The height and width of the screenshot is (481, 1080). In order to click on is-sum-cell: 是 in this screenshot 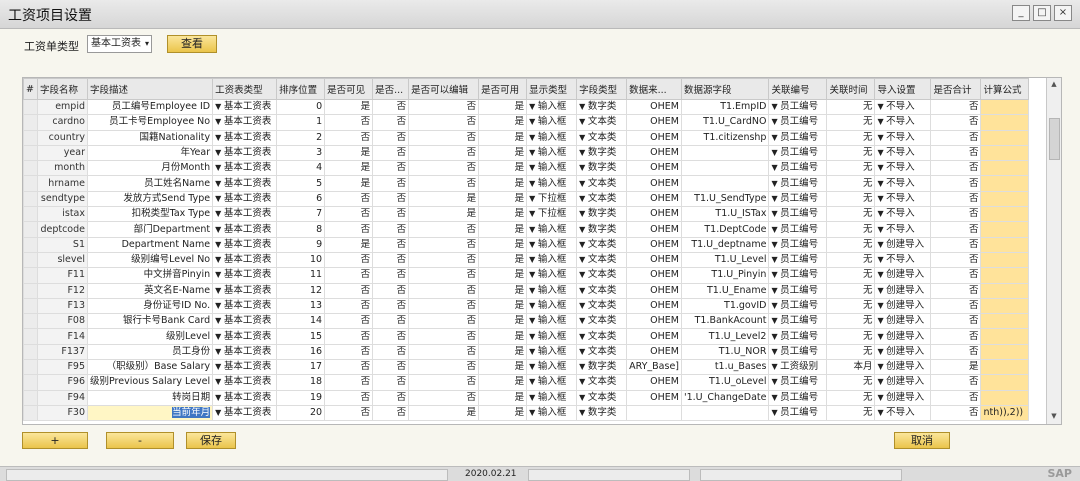, I will do `click(956, 367)`.